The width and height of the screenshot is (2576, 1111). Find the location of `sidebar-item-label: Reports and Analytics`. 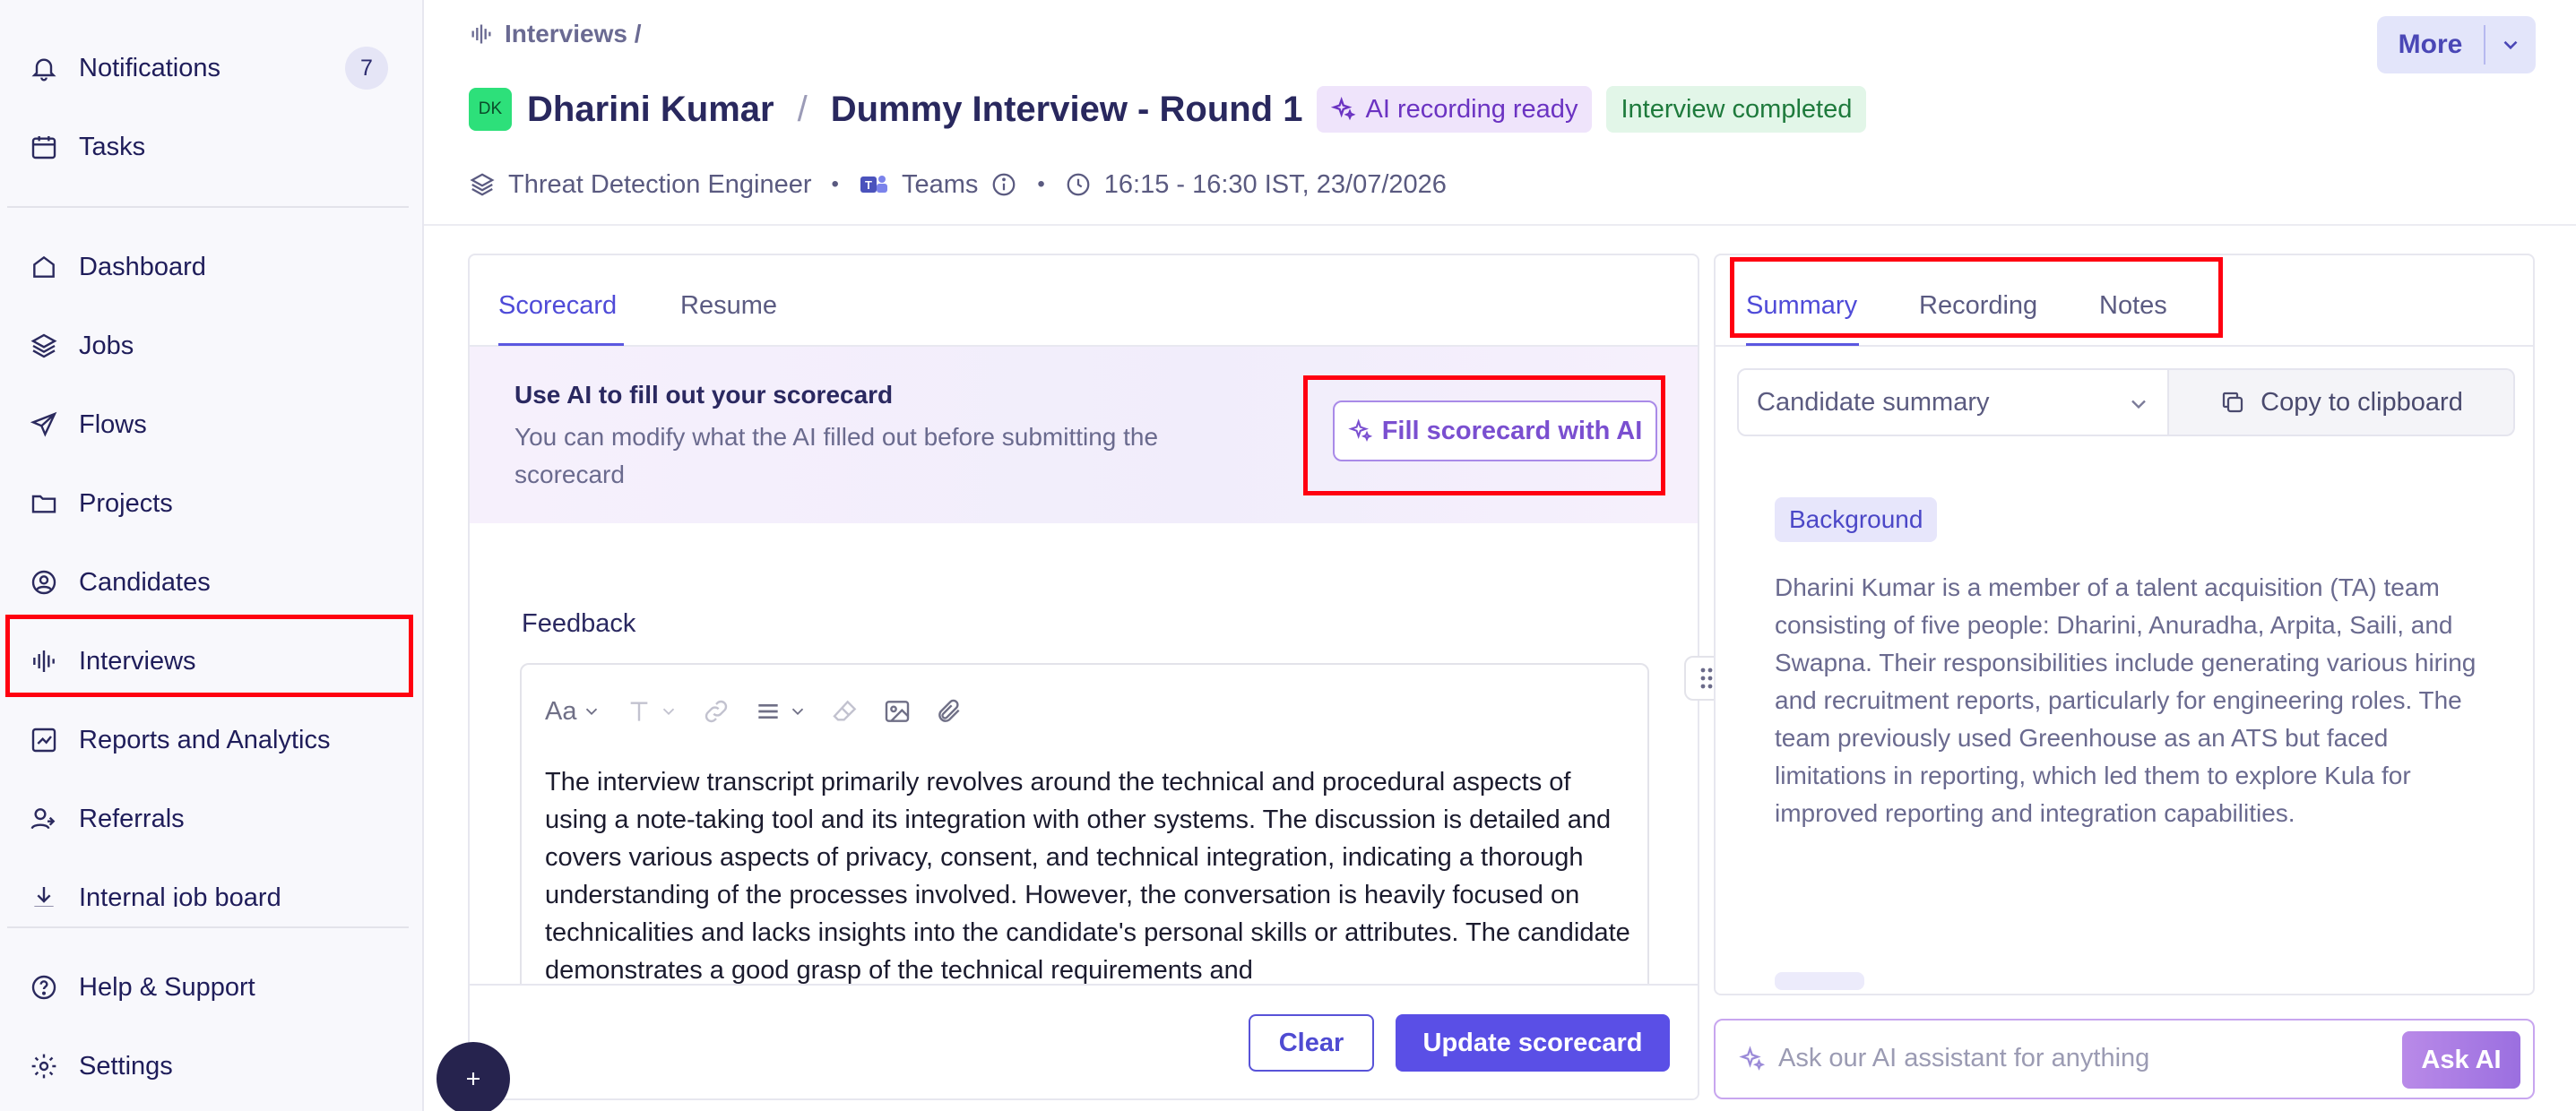

sidebar-item-label: Reports and Analytics is located at coordinates (205, 739).